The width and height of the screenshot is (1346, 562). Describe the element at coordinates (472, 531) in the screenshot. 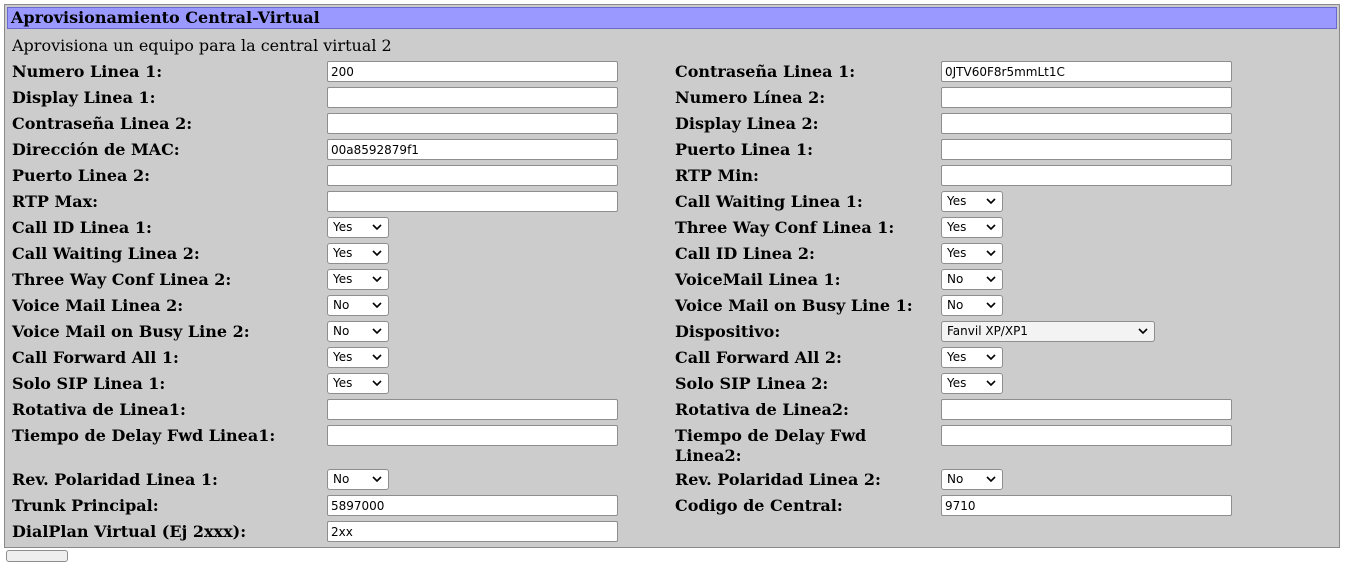

I see `dialplan-virtual-input` at that location.